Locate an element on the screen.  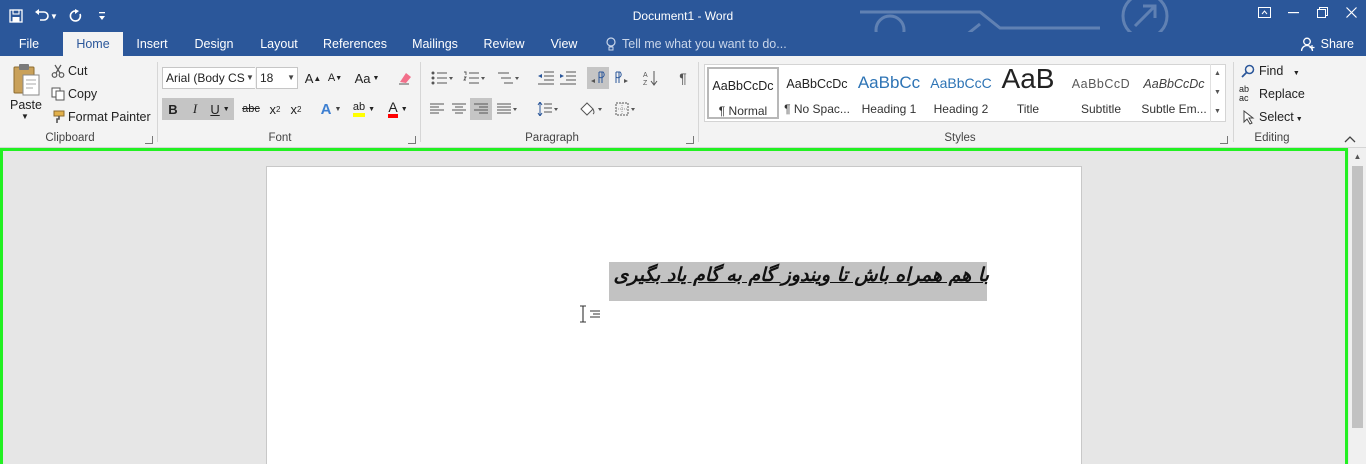
style-name: Heading 1 is located at coordinates (889, 109).